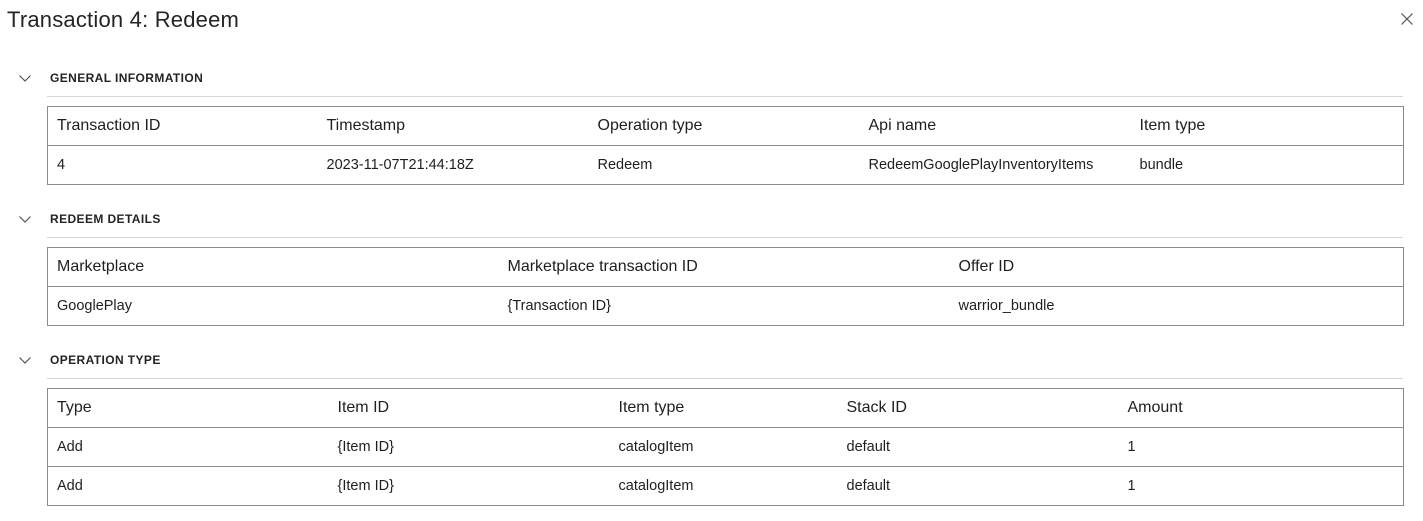  What do you see at coordinates (182, 126) in the screenshot?
I see `column-header: Transaction ID` at bounding box center [182, 126].